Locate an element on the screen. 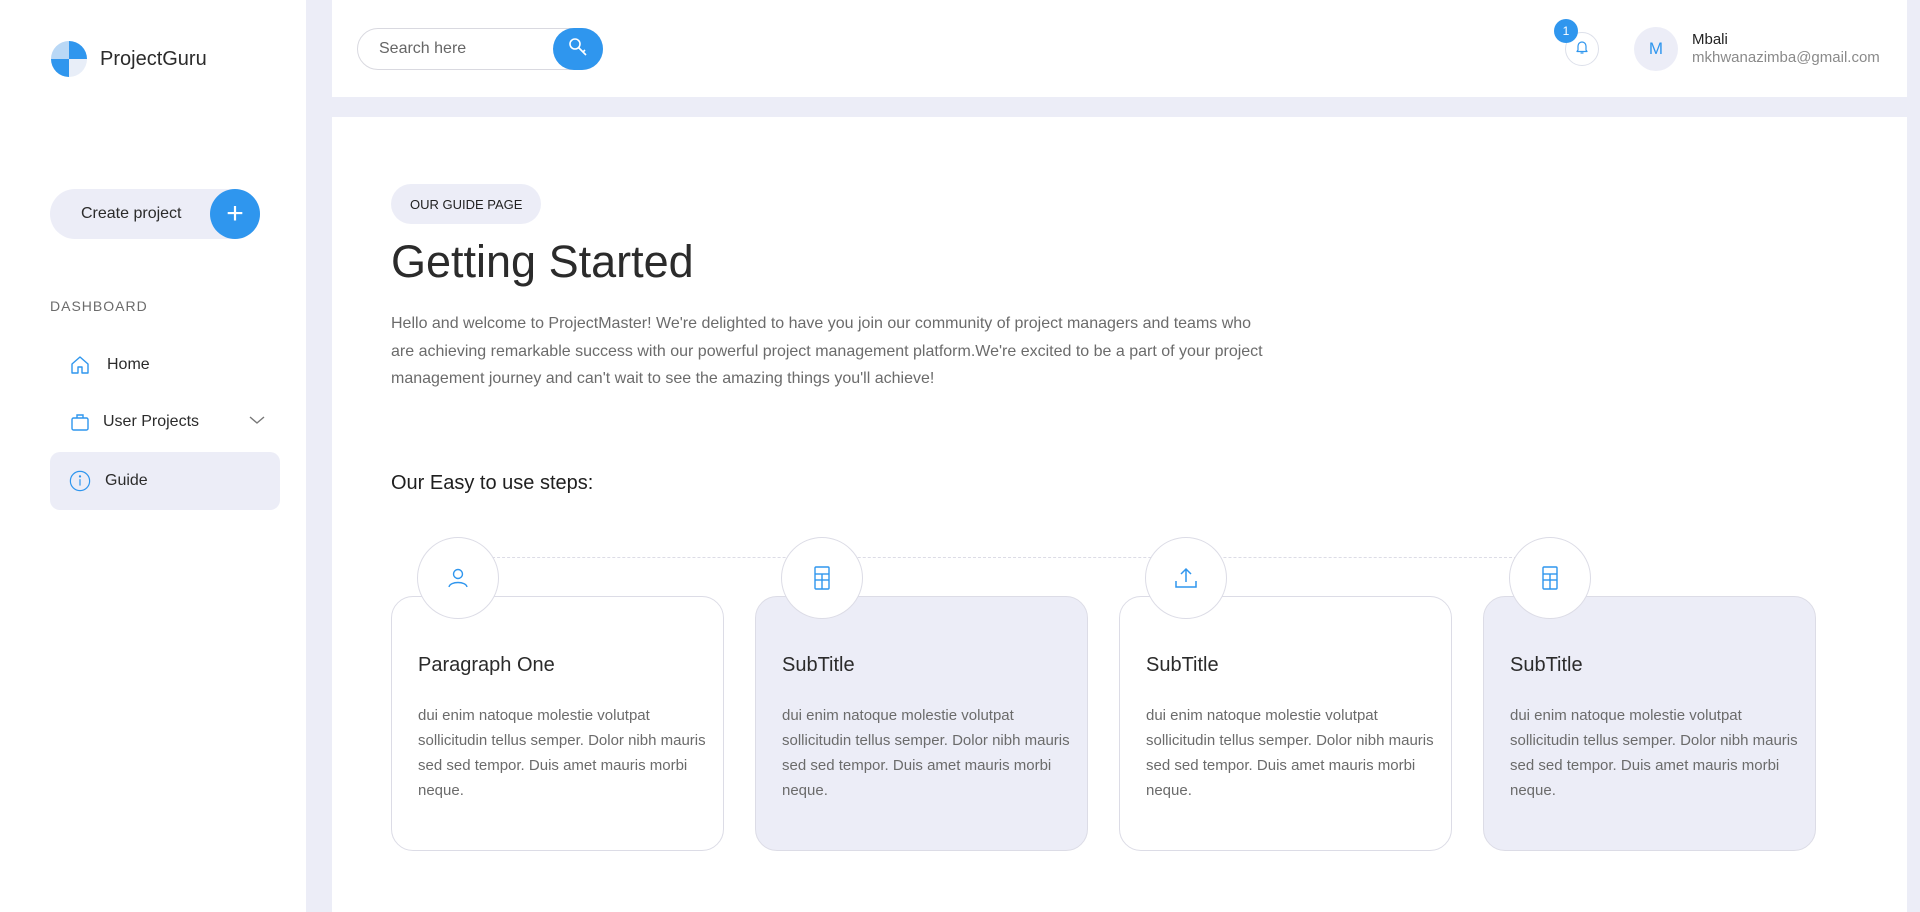  user-icon is located at coordinates (458, 578).